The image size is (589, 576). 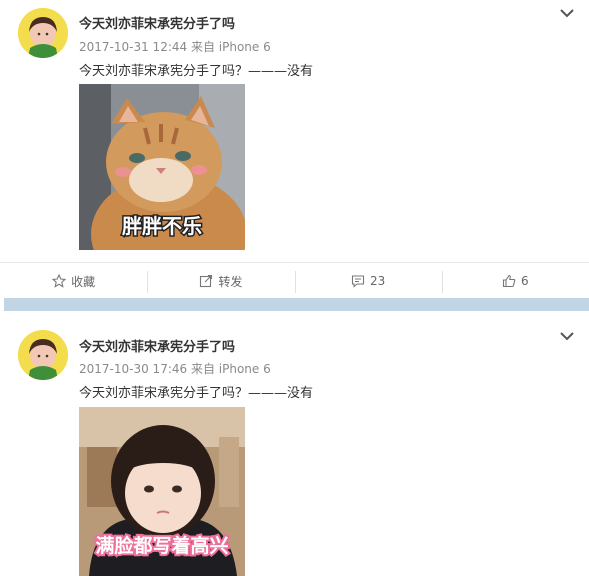 What do you see at coordinates (133, 47) in the screenshot?
I see `post-date: 2017-10-31 12:44` at bounding box center [133, 47].